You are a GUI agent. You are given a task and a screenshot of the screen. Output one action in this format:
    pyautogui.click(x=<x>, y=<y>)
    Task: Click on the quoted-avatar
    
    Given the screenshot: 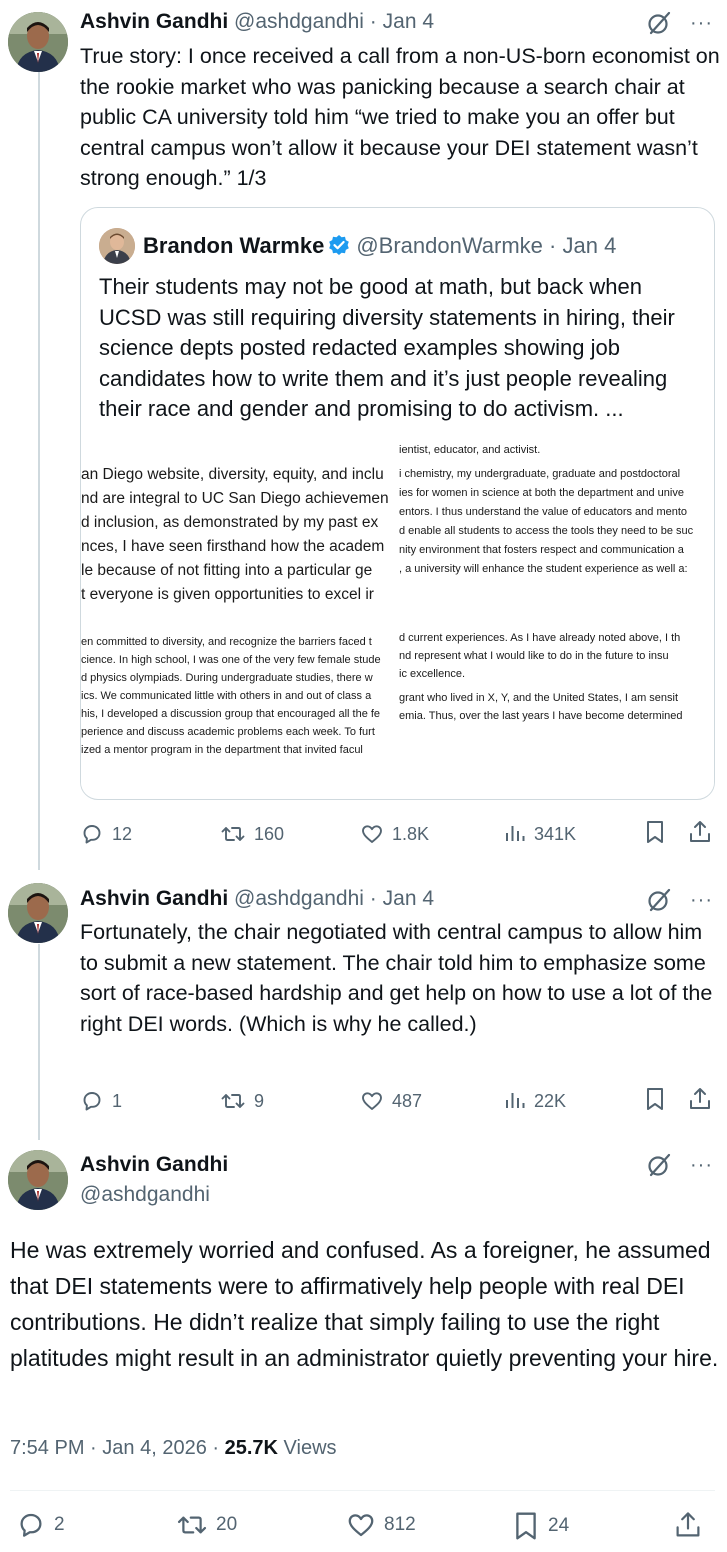 What is the action you would take?
    pyautogui.click(x=117, y=246)
    